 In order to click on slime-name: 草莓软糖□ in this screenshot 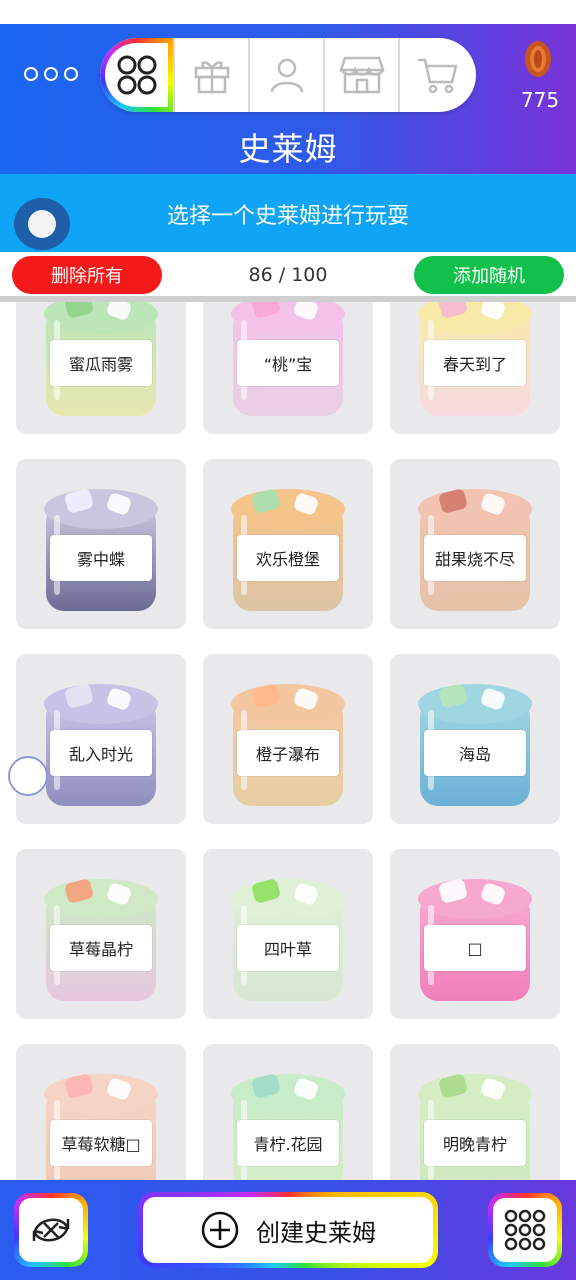, I will do `click(101, 1143)`.